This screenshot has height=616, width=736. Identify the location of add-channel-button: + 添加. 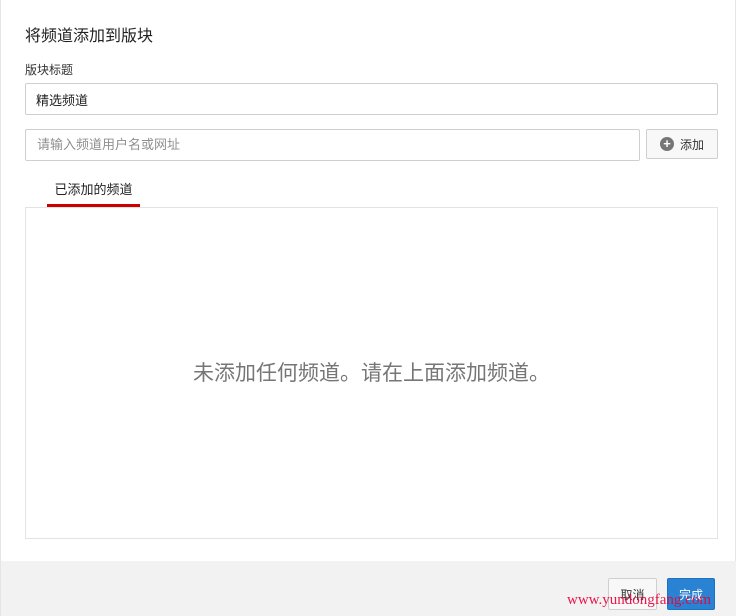
(682, 144).